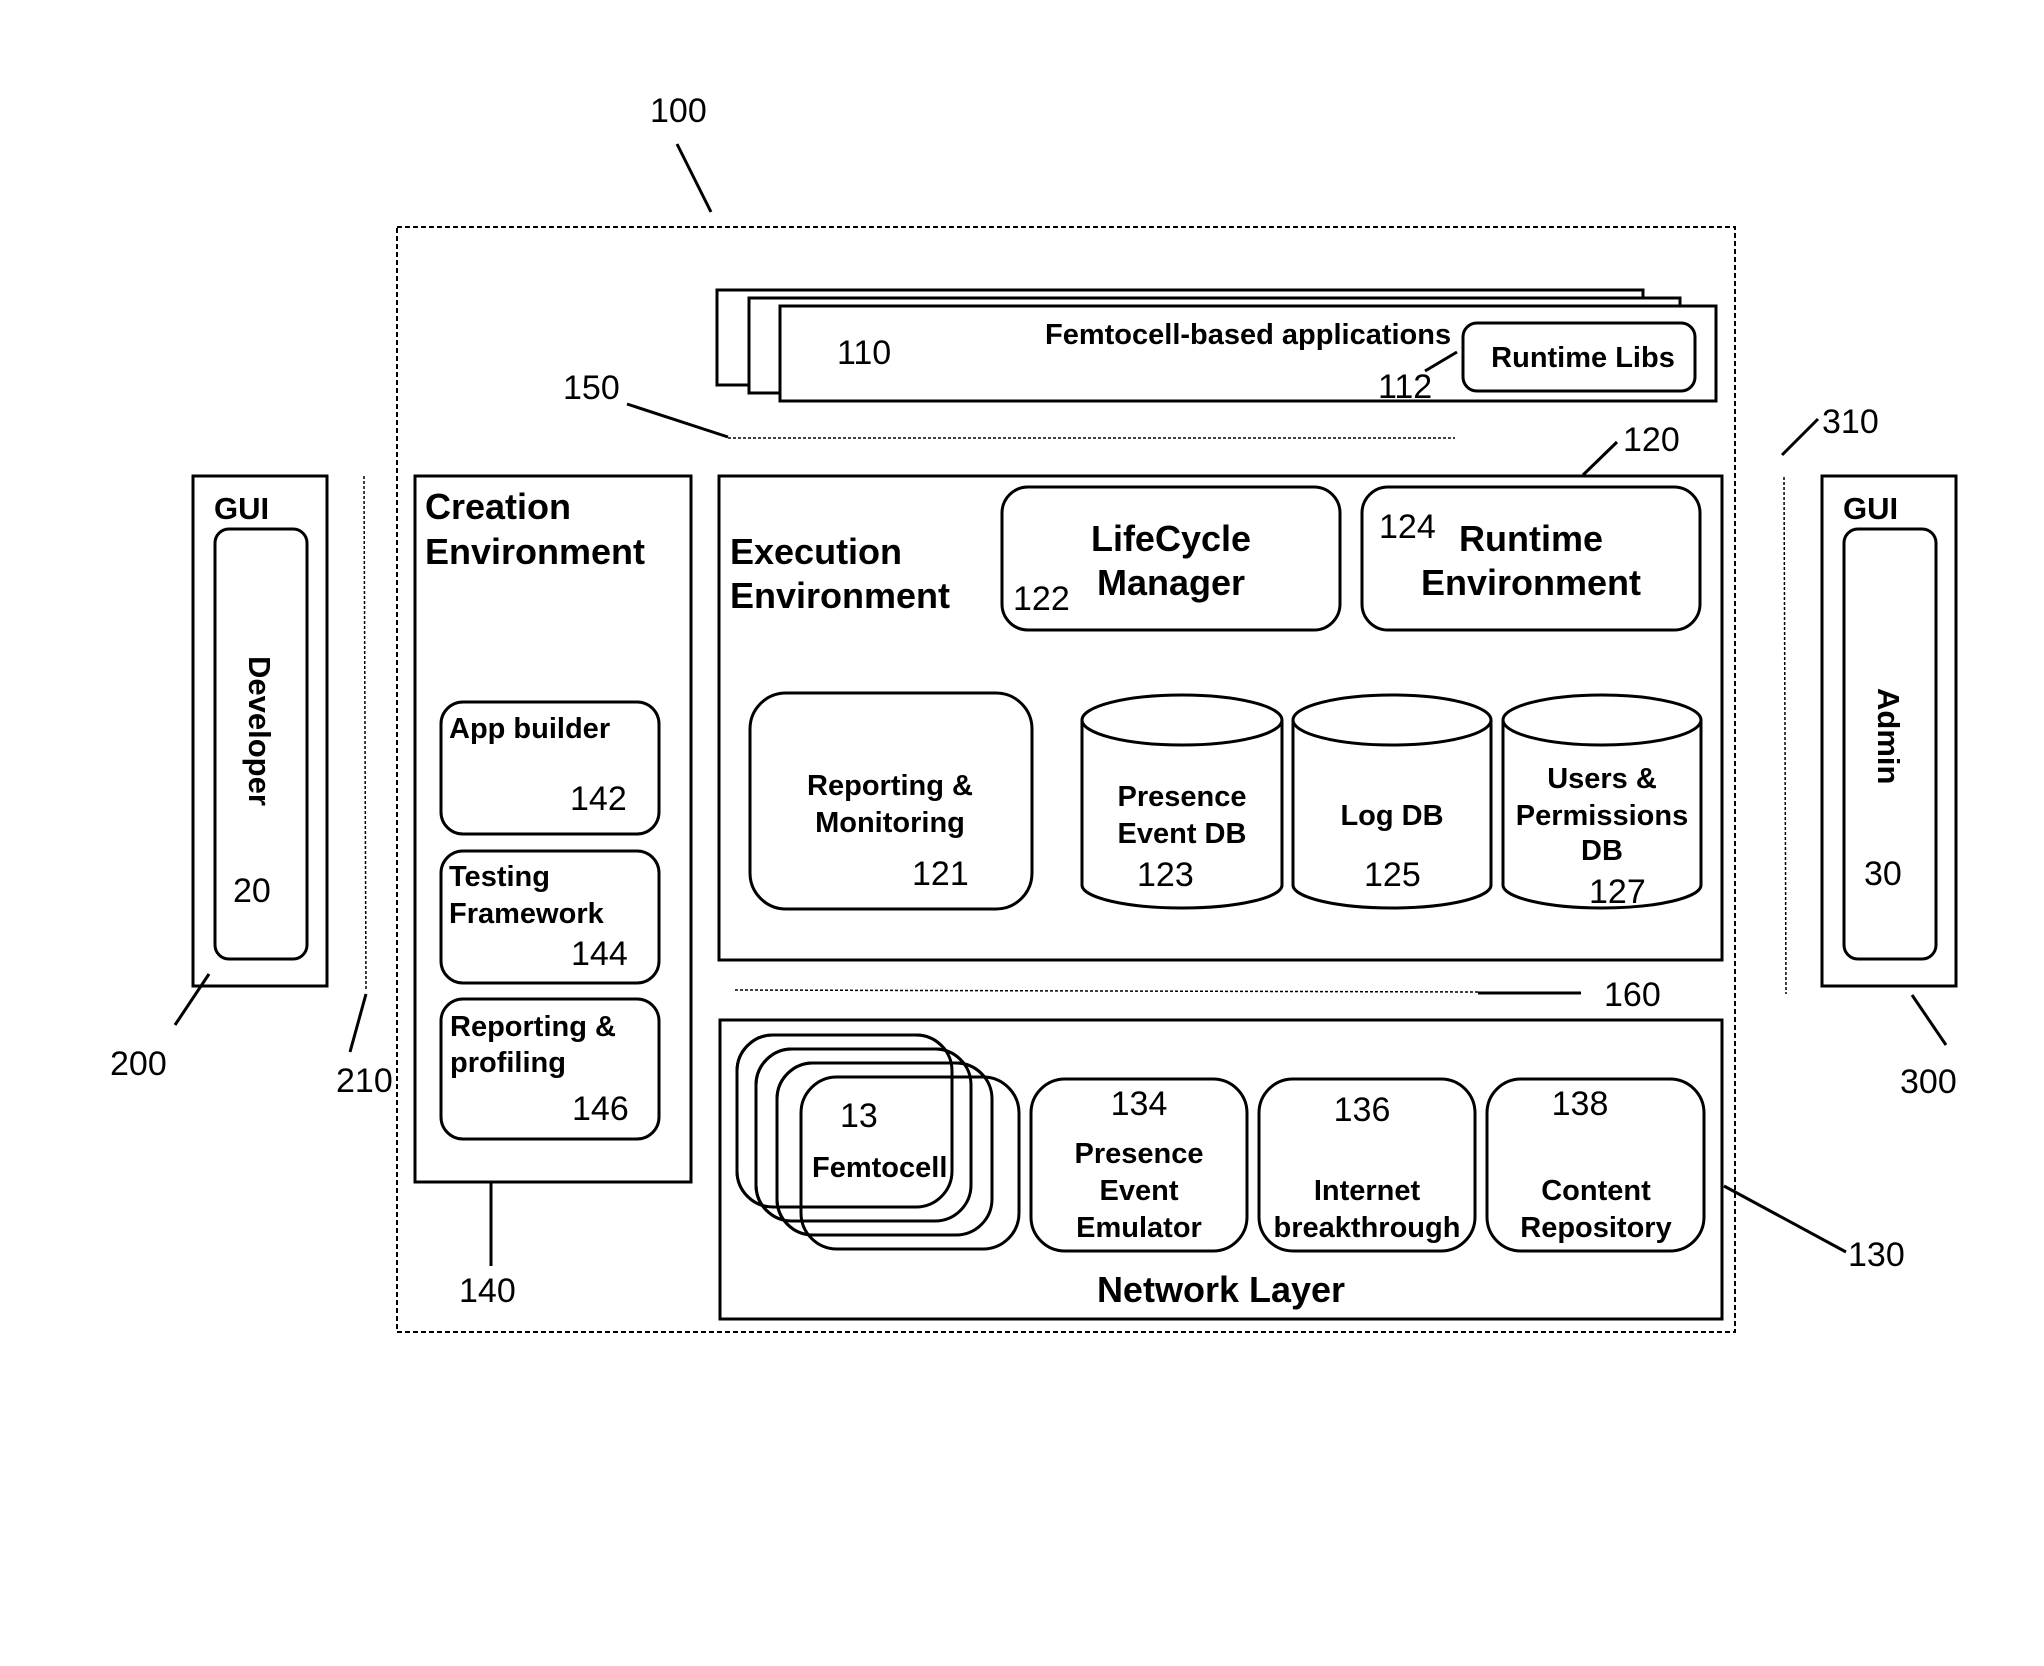 The width and height of the screenshot is (2044, 1666). I want to click on admin-gui: GUI Admin 30, so click(1889, 731).